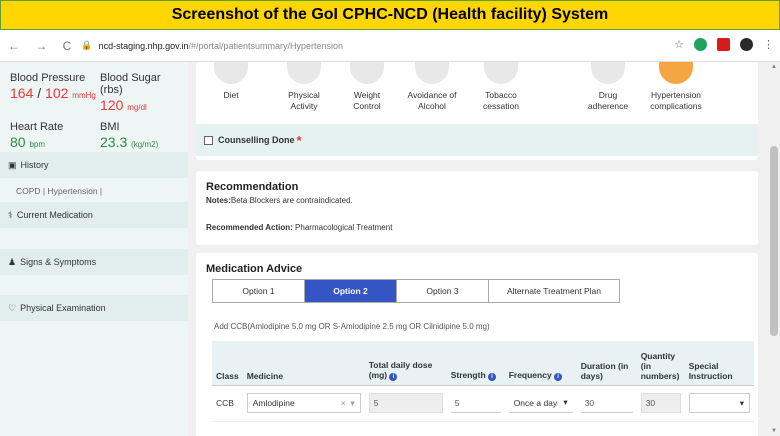 This screenshot has width=780, height=436. What do you see at coordinates (94, 308) in the screenshot?
I see `physical-exam-header: ♡ Physical Examination` at bounding box center [94, 308].